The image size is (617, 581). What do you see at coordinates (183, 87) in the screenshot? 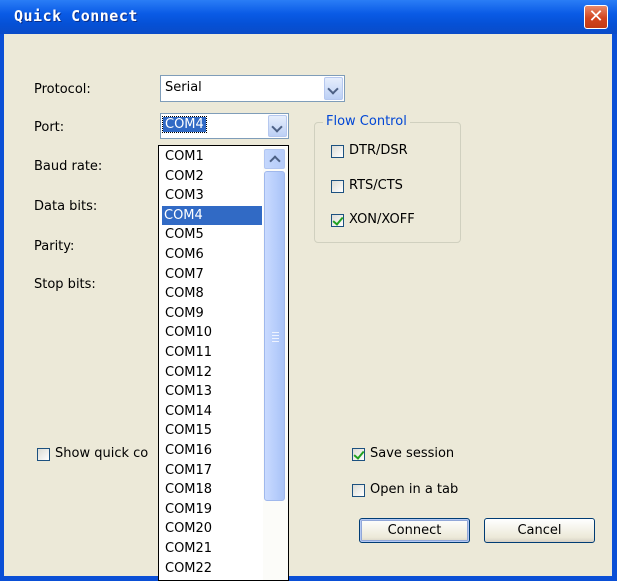
I see `protocol-value: Serial` at bounding box center [183, 87].